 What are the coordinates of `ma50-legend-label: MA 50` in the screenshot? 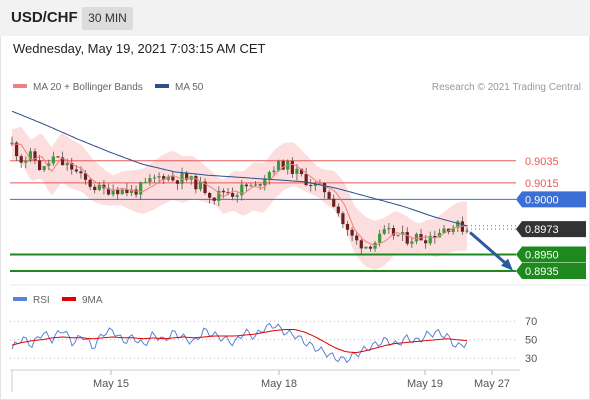 It's located at (189, 87).